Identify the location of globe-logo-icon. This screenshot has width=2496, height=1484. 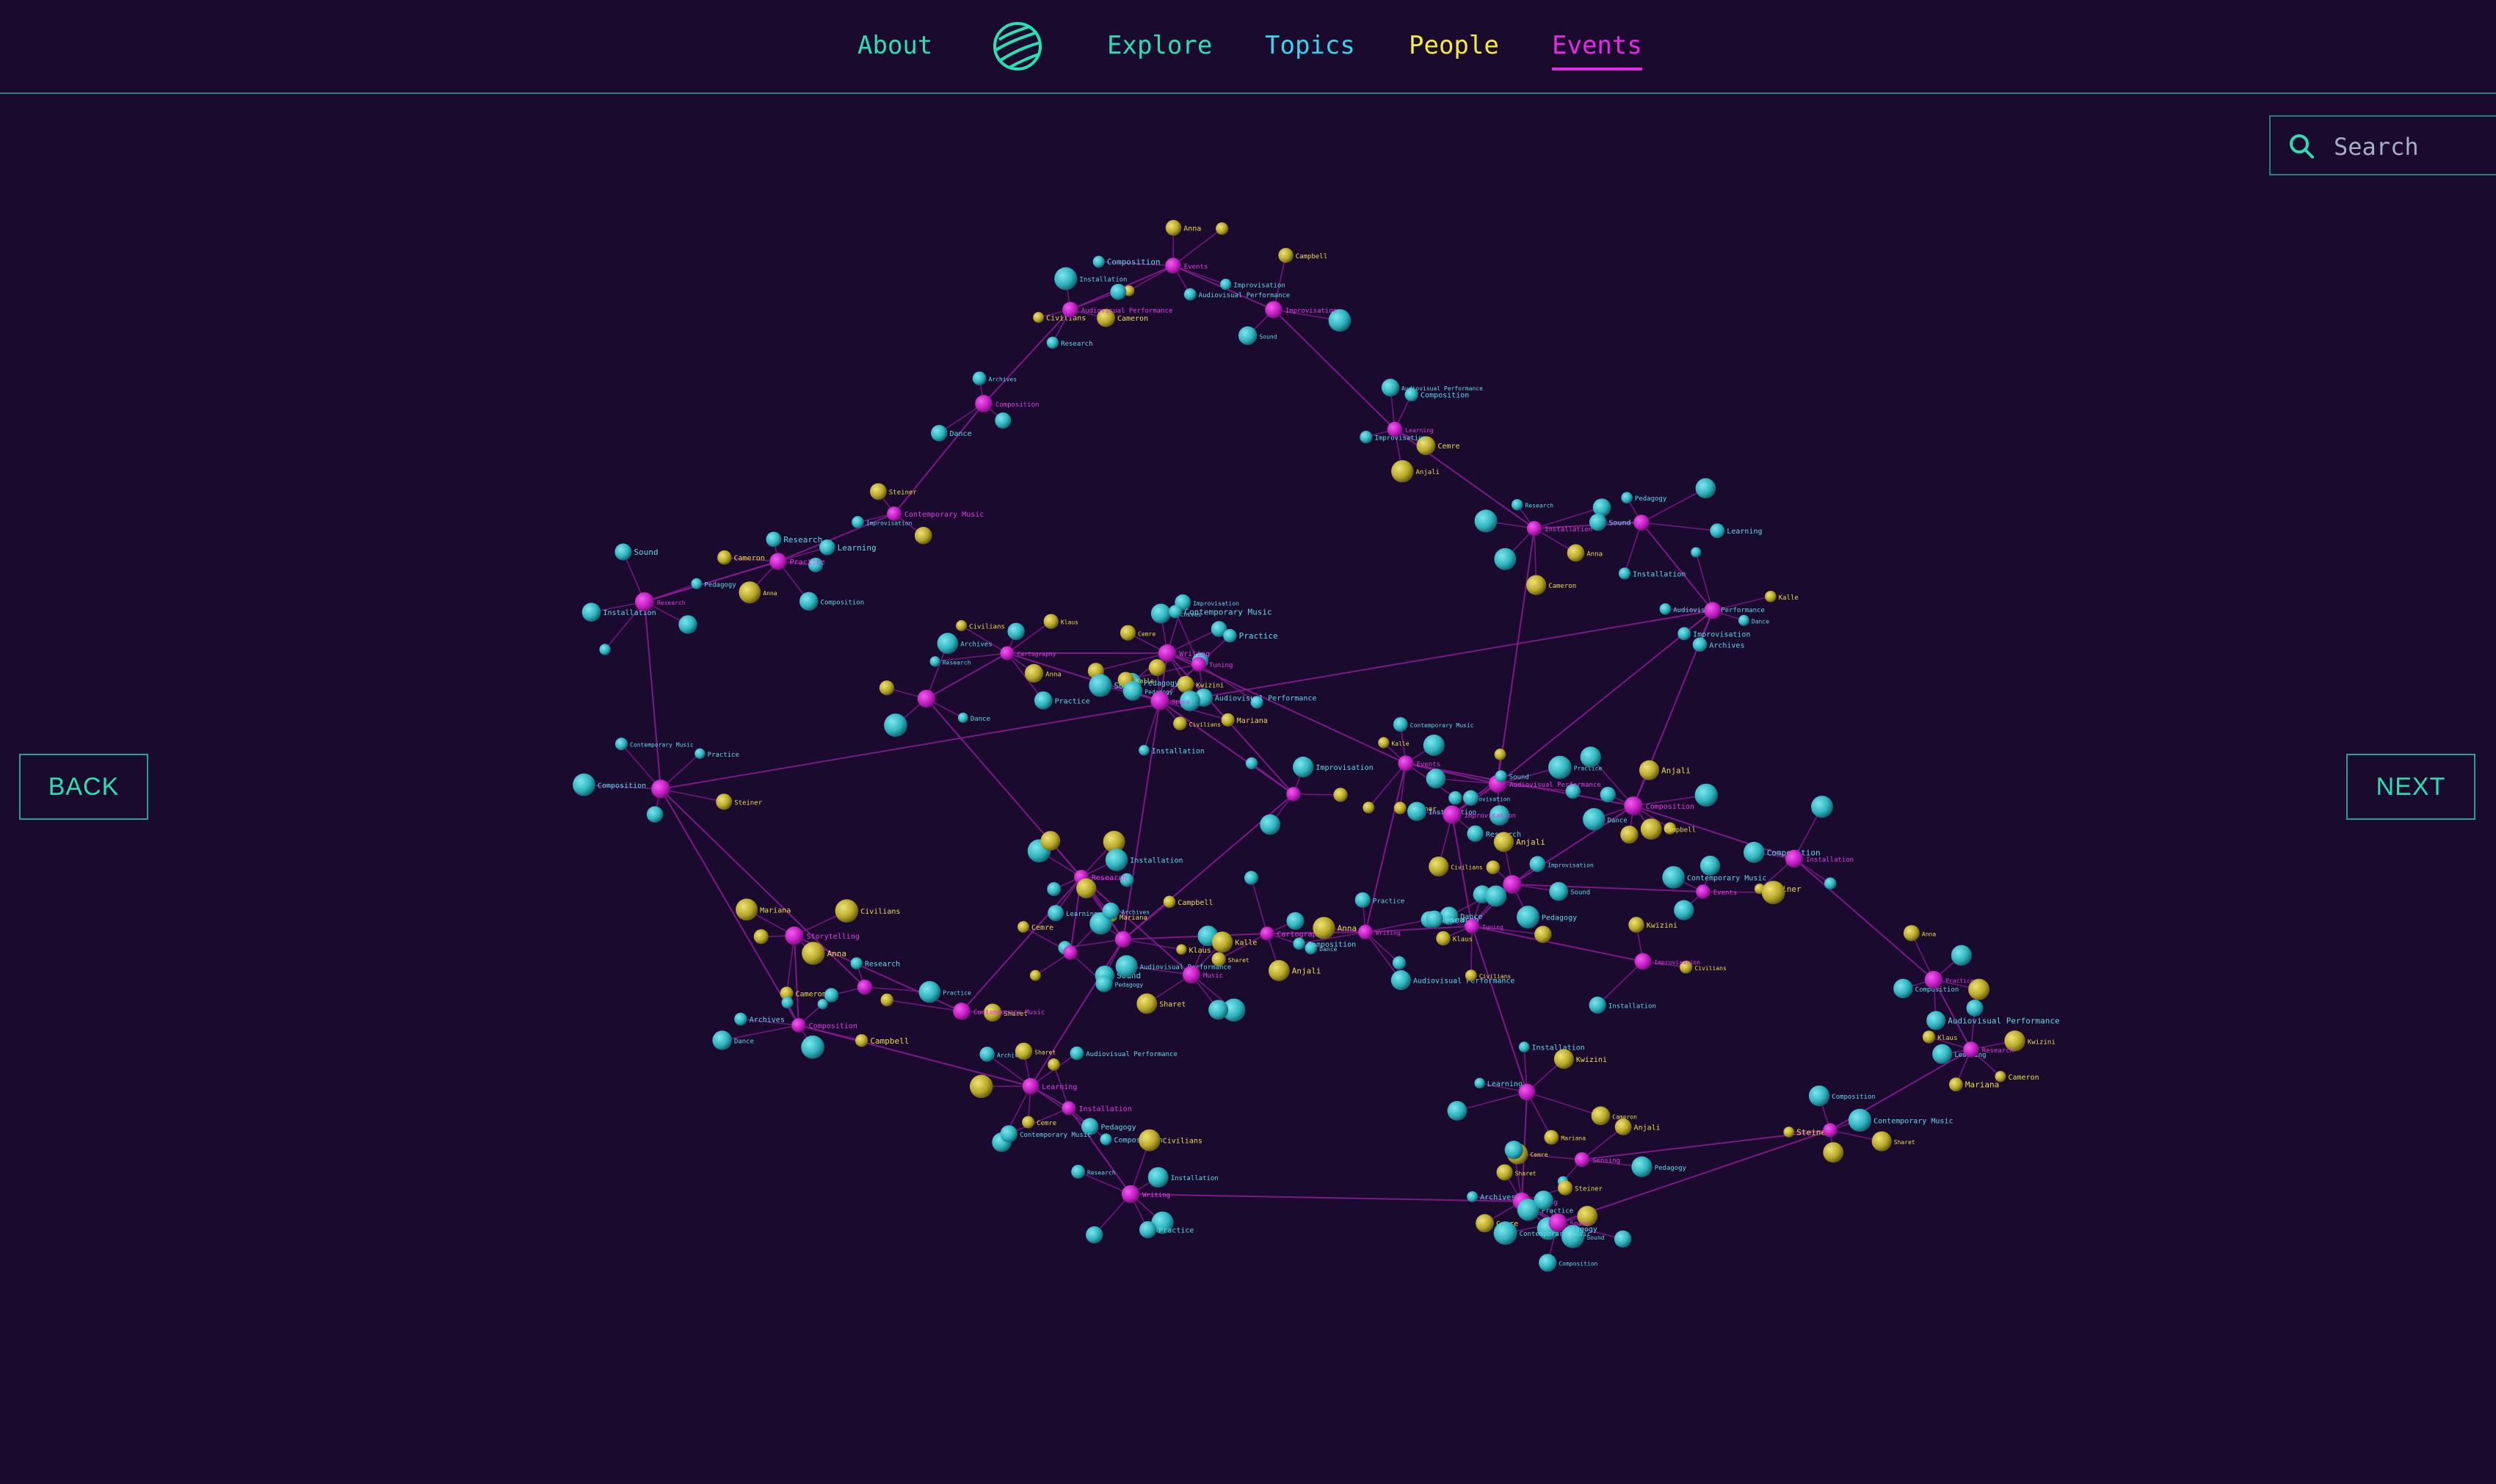
(1017, 46).